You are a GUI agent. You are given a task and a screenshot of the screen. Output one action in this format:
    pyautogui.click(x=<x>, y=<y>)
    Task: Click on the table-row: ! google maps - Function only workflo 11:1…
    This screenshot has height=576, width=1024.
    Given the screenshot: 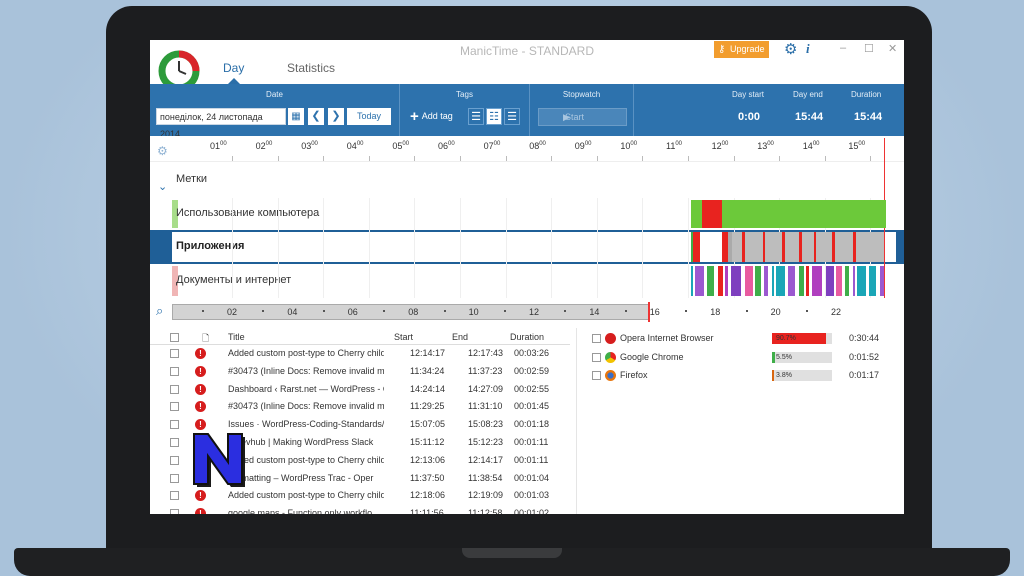 What is the action you would take?
    pyautogui.click(x=360, y=509)
    